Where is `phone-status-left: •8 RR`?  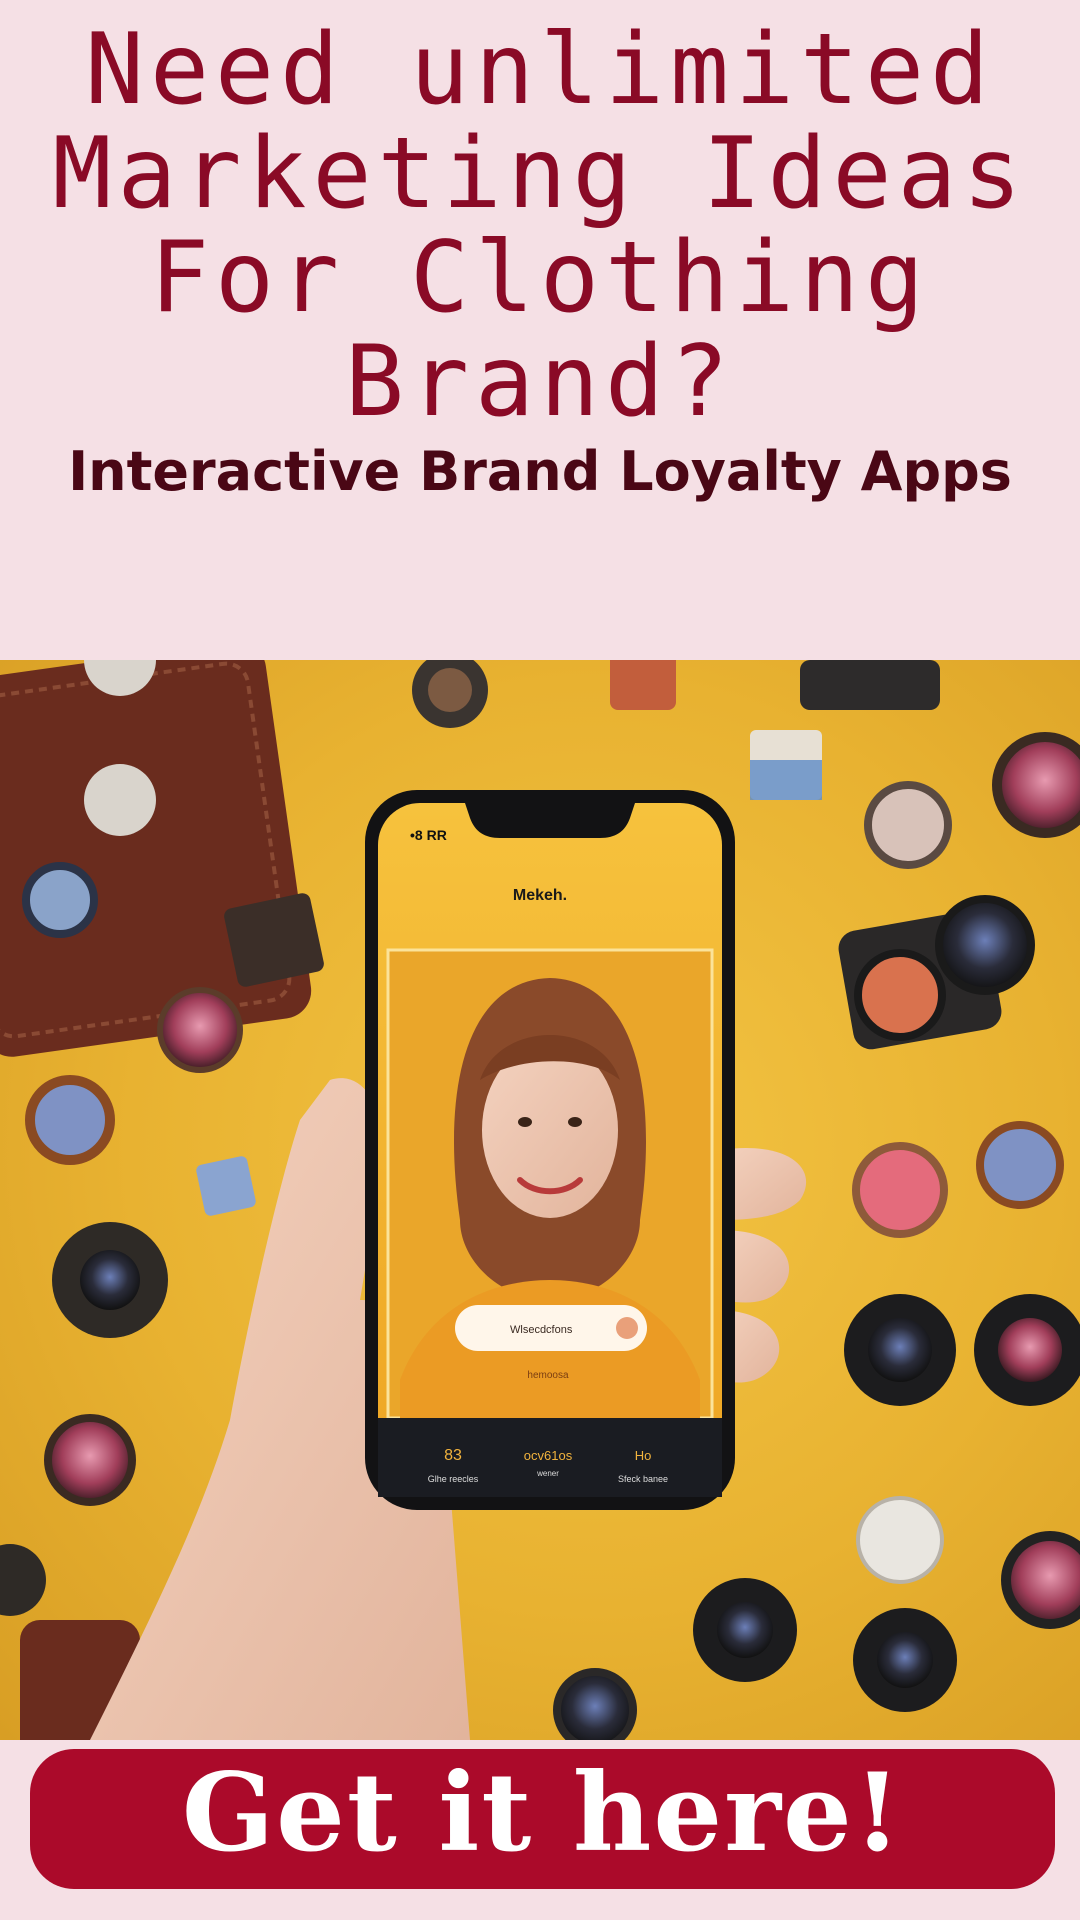
phone-status-left: •8 RR is located at coordinates (428, 835).